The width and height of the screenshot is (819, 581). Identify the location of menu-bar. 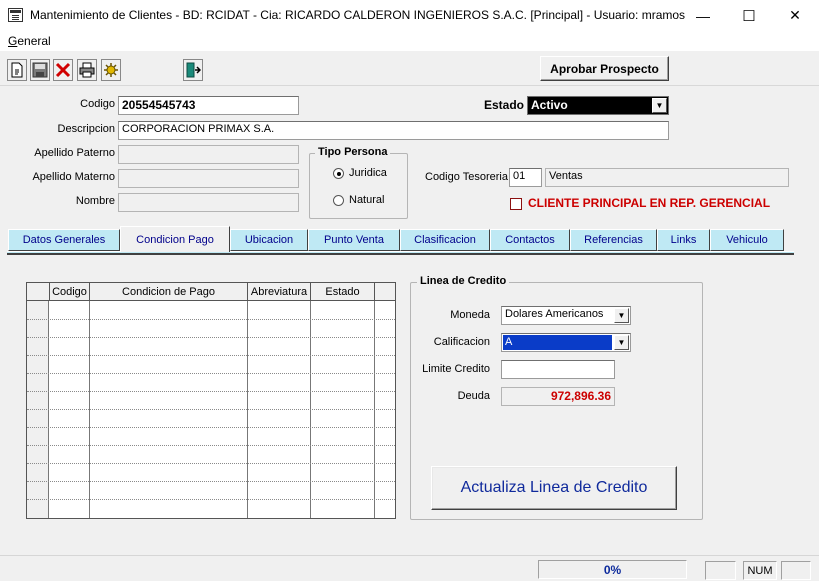
(409, 41).